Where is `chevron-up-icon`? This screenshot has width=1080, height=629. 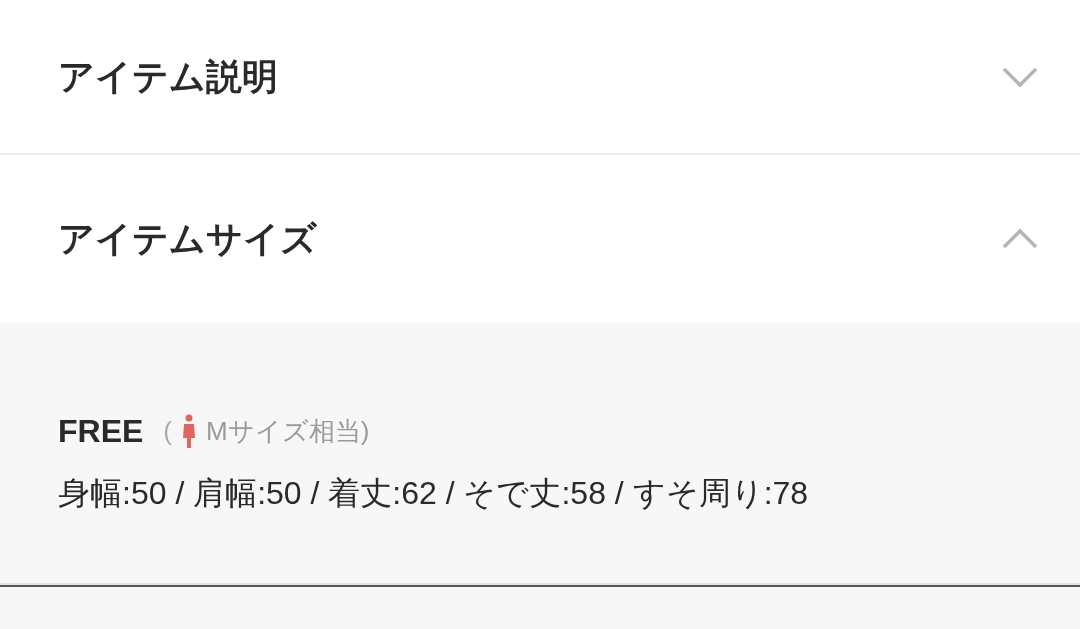 chevron-up-icon is located at coordinates (1020, 239).